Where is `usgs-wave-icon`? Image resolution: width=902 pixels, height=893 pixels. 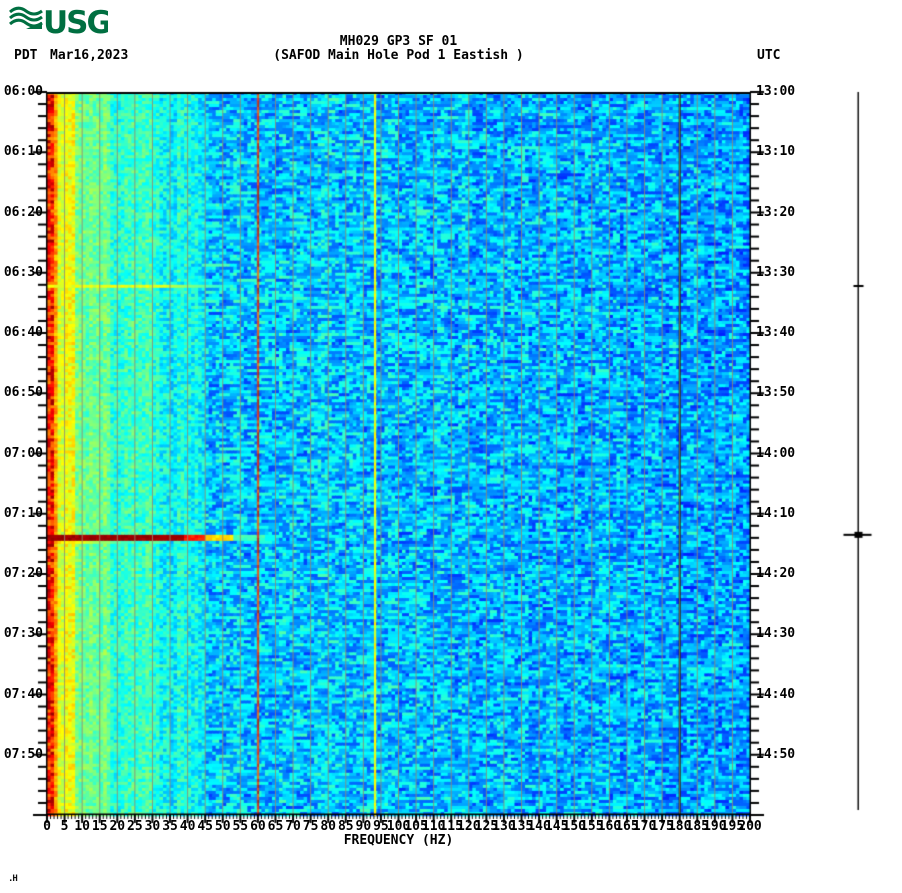 usgs-wave-icon is located at coordinates (26, 17).